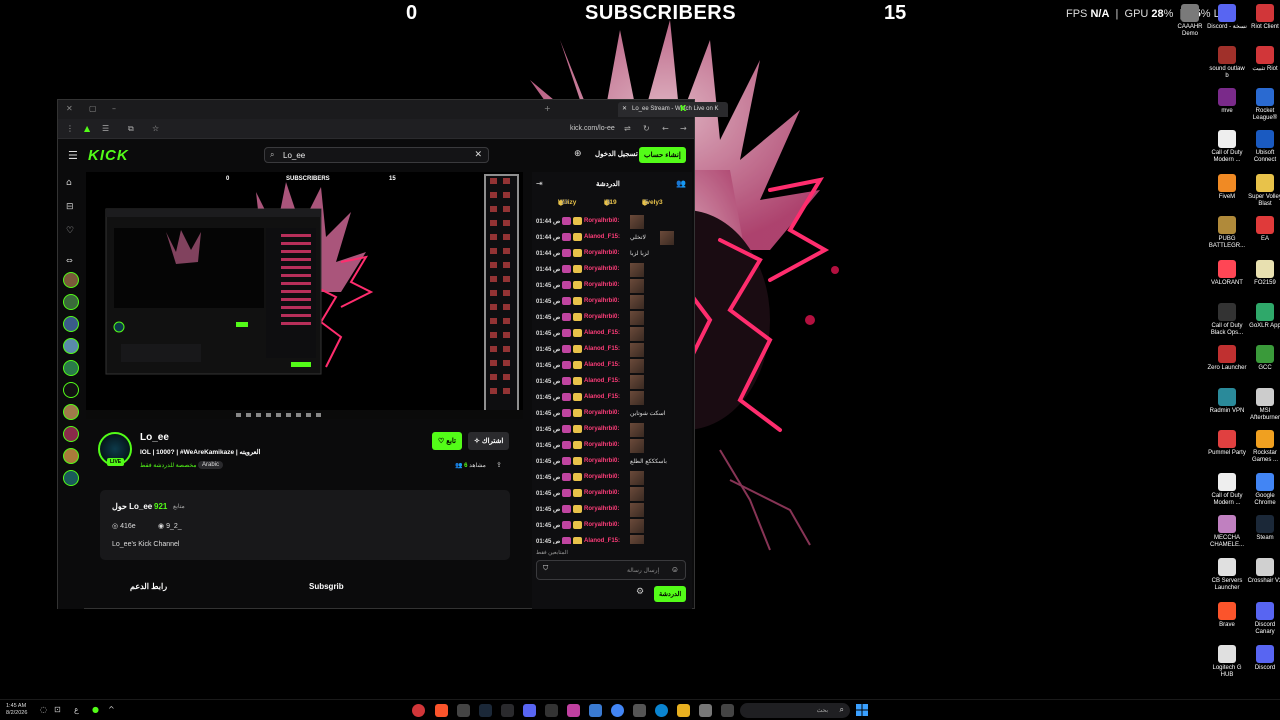 This screenshot has height=720, width=1280. What do you see at coordinates (326, 586) in the screenshot?
I see `subscribe-link: Subsgrib` at bounding box center [326, 586].